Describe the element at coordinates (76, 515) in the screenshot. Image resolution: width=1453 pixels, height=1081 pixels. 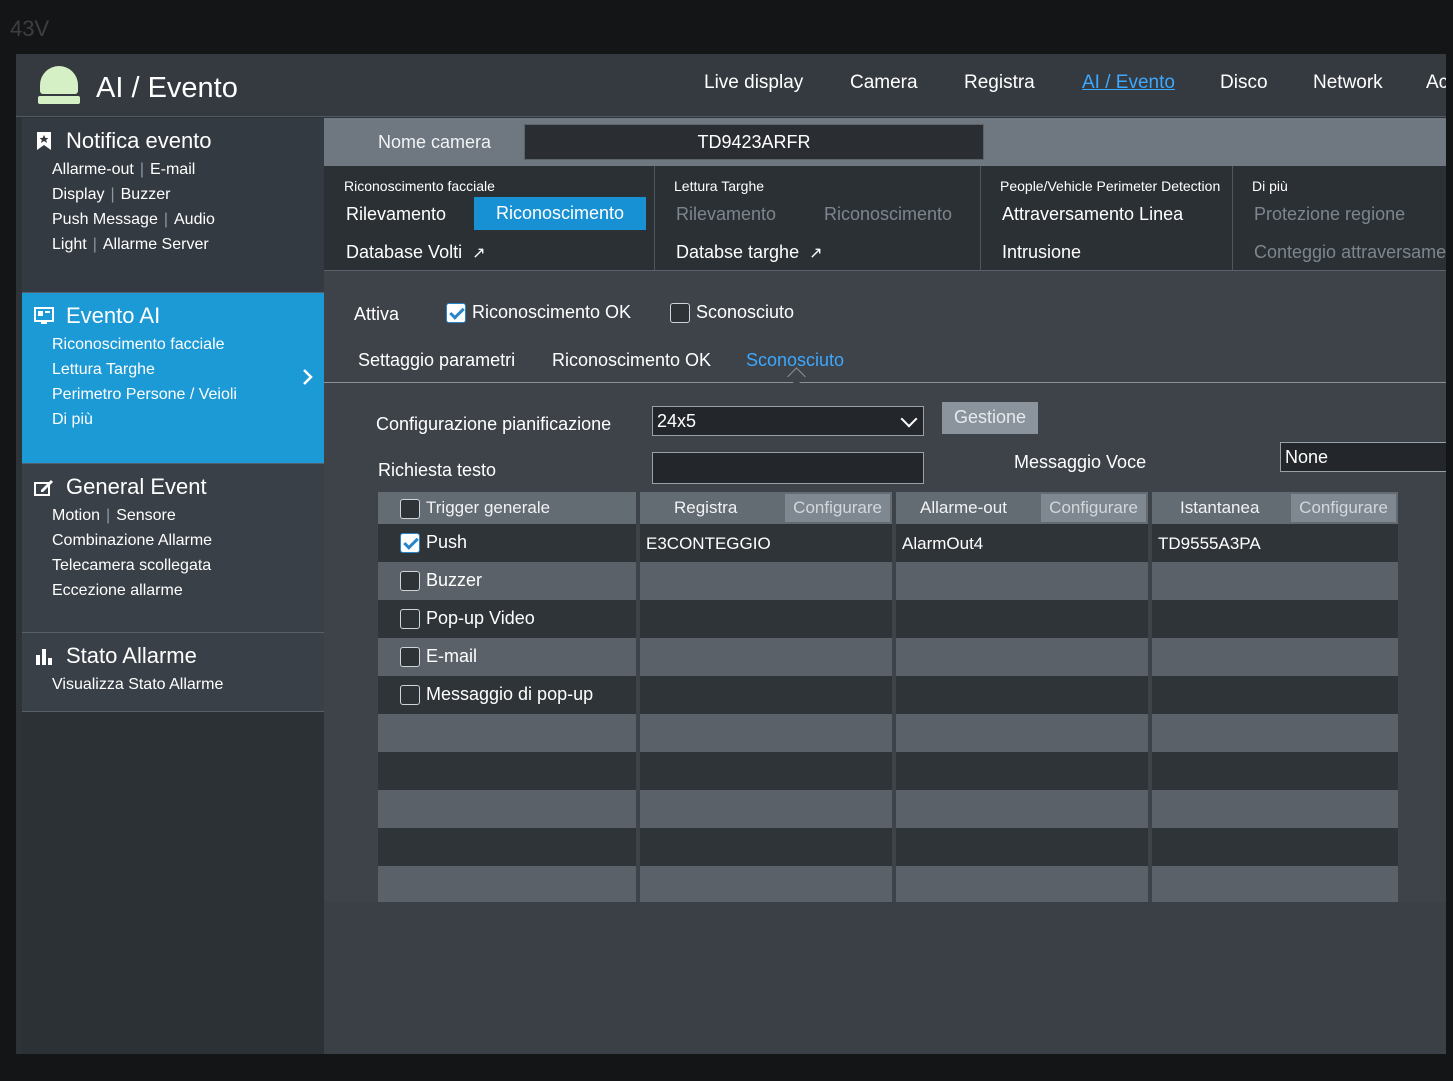
I see `sidebar-item-motion: Motion` at that location.